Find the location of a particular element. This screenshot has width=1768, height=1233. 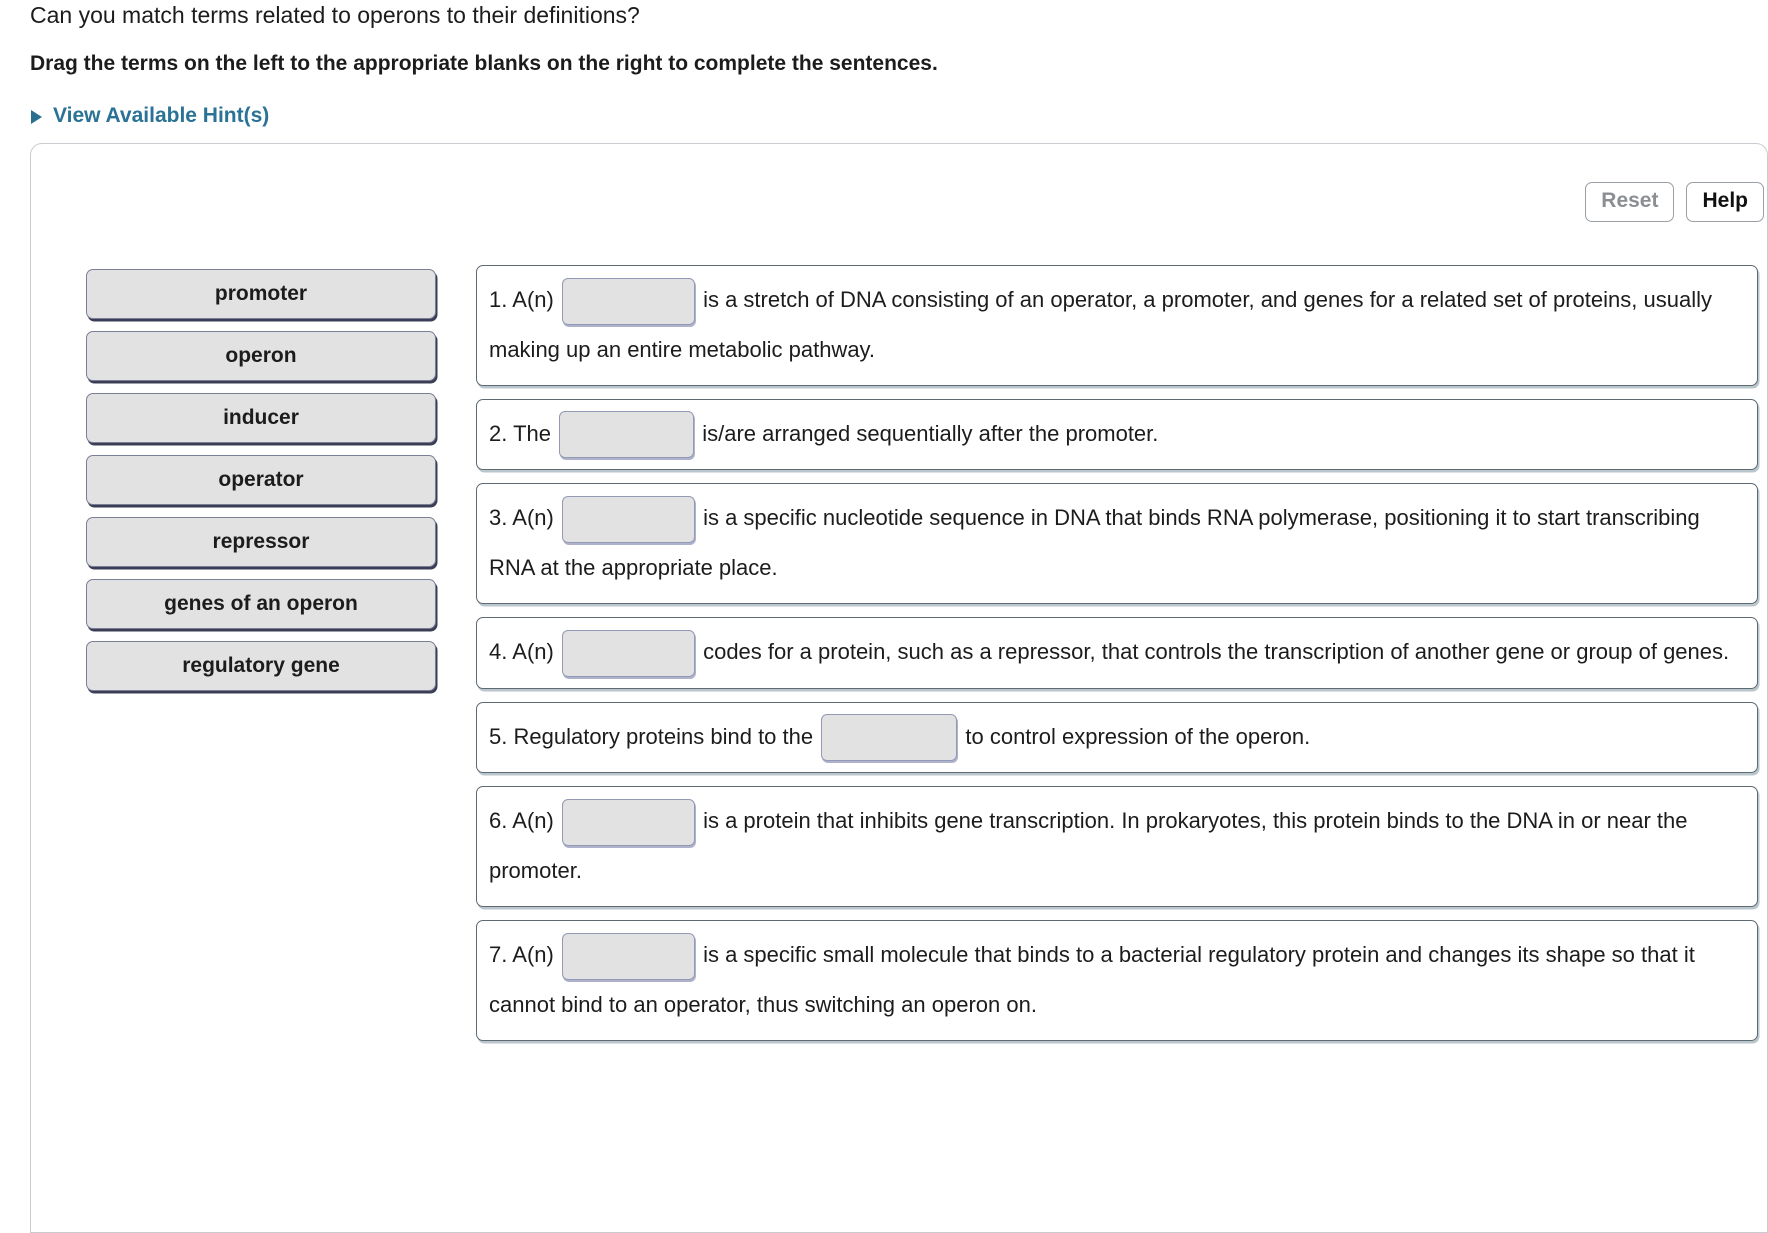

definition-number: 3. is located at coordinates (498, 518).